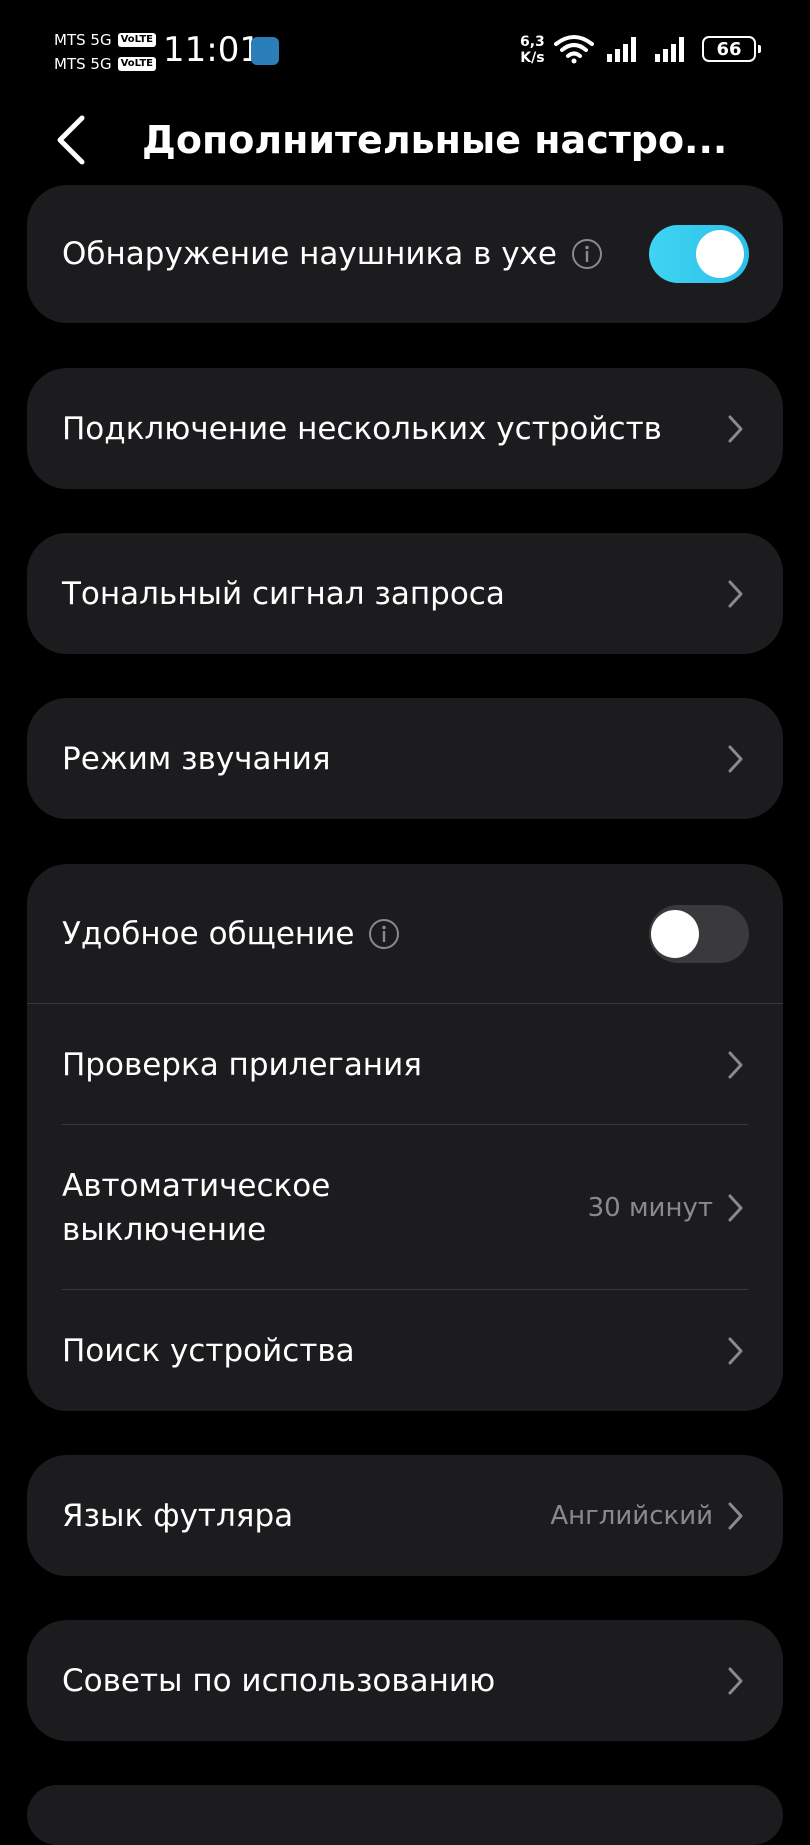  Describe the element at coordinates (405, 1815) in the screenshot. I see `next-card` at that location.